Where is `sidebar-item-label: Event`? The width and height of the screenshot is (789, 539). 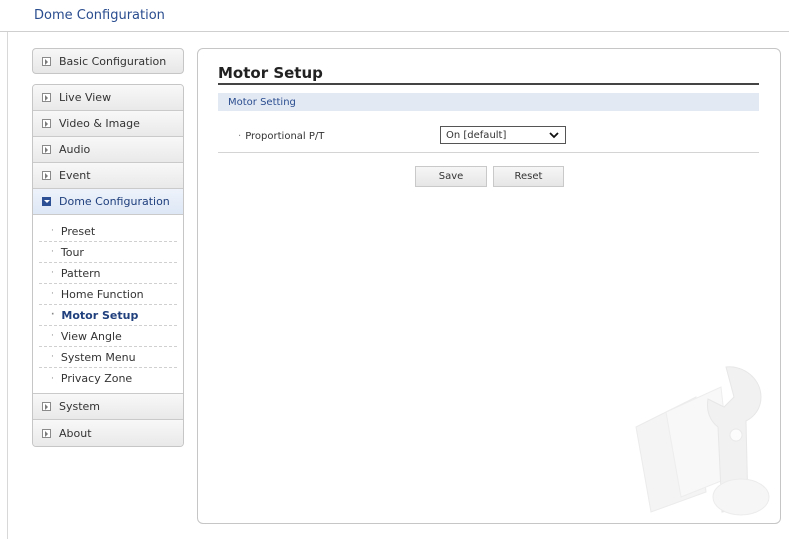 sidebar-item-label: Event is located at coordinates (75, 175).